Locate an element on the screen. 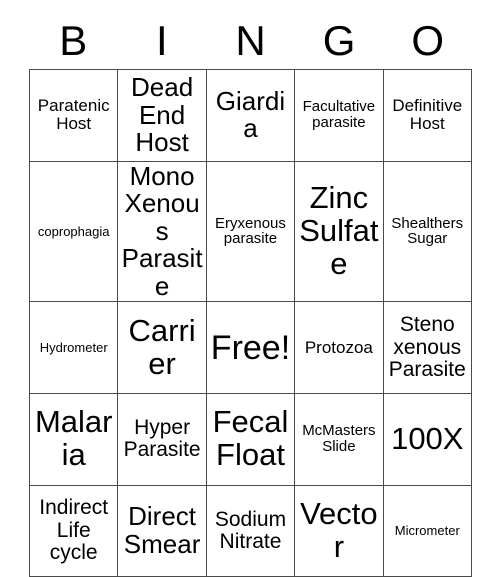  bingo-cell-label: Dead End Host is located at coordinates (162, 114).